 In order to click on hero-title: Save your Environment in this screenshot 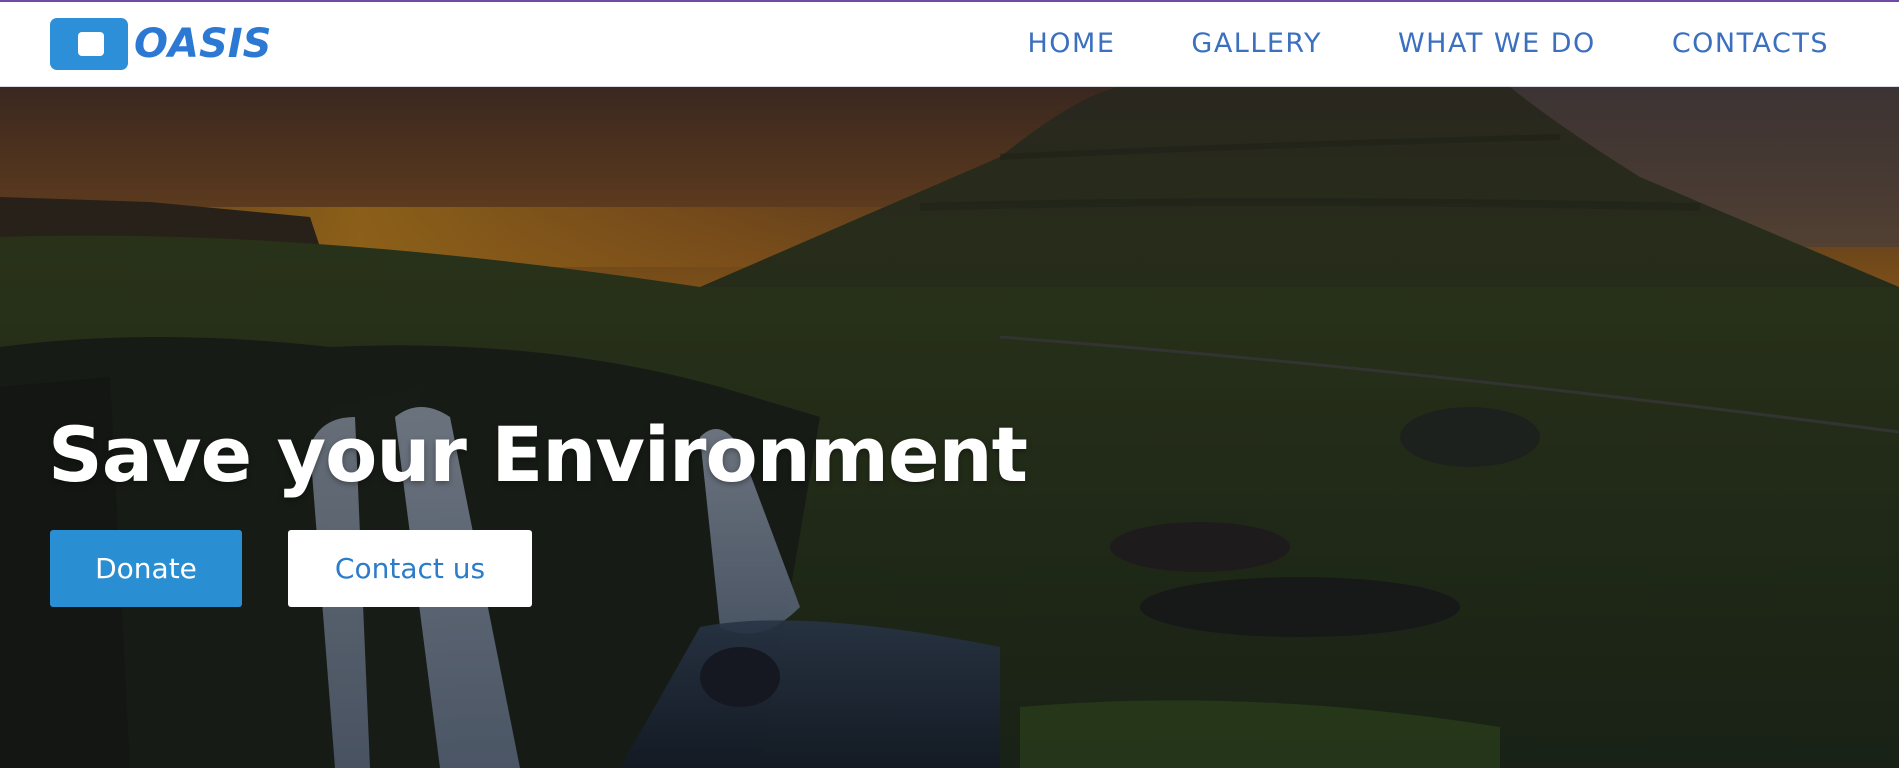, I will do `click(538, 454)`.